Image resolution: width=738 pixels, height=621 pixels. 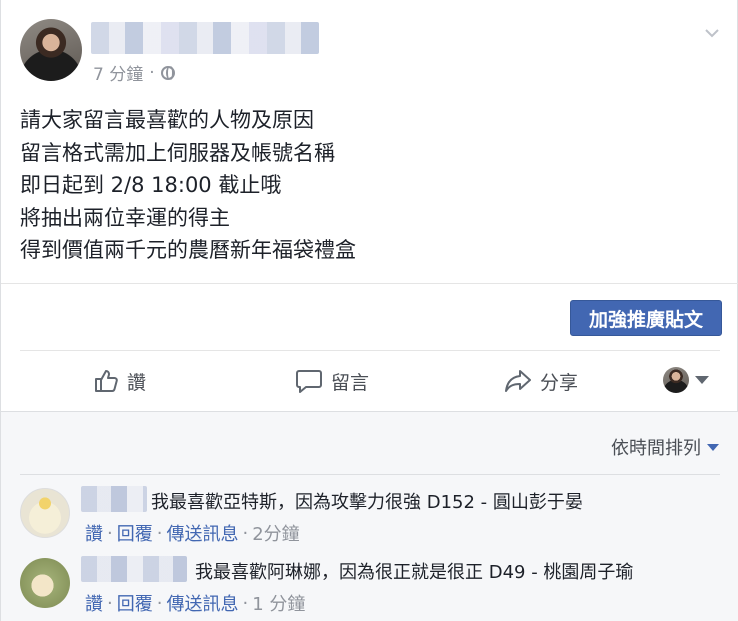 I want to click on post-meta: 7 分鐘 ·, so click(x=134, y=72).